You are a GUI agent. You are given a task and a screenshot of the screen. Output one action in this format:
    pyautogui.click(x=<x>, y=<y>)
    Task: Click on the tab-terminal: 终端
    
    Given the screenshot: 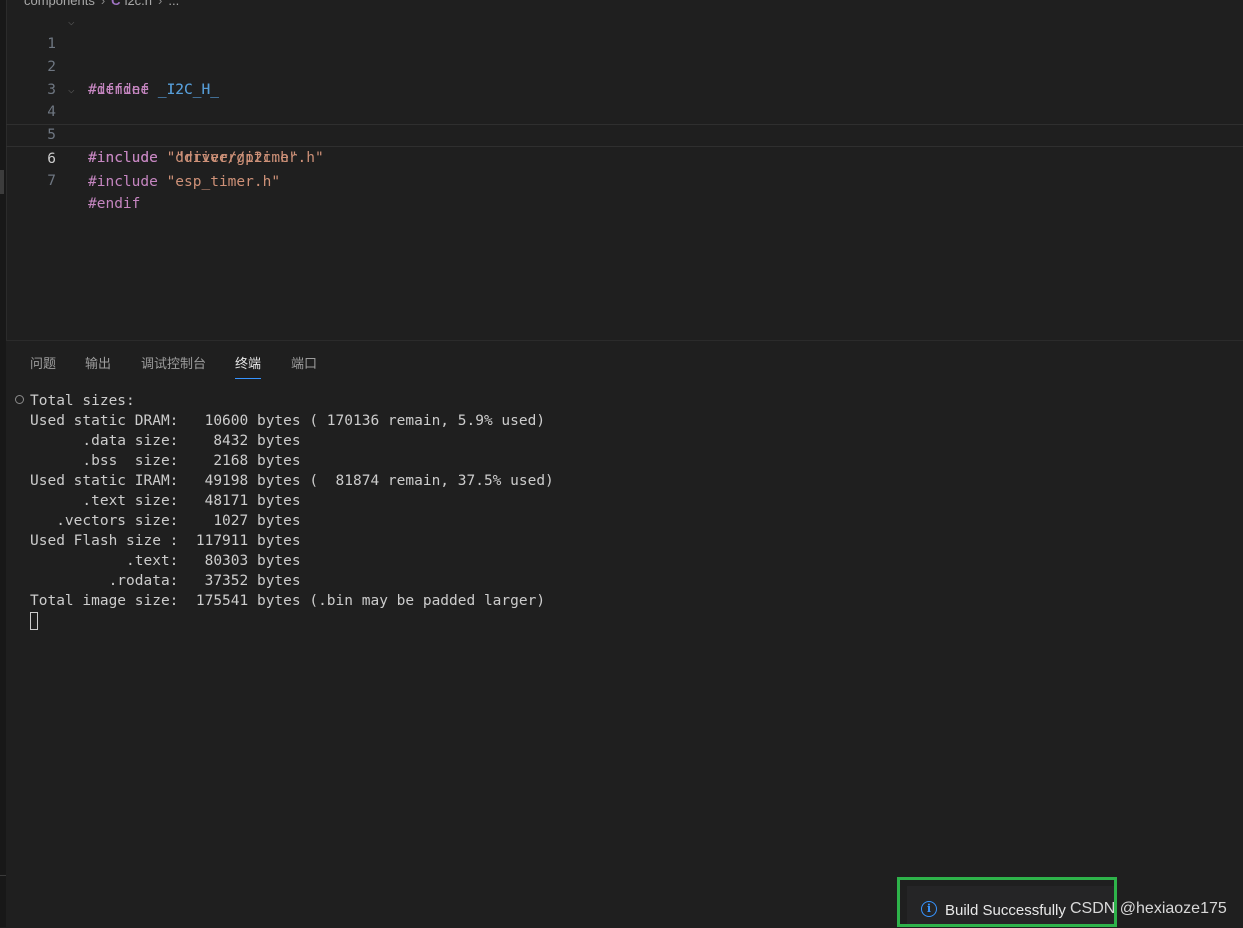 What is the action you would take?
    pyautogui.click(x=248, y=366)
    